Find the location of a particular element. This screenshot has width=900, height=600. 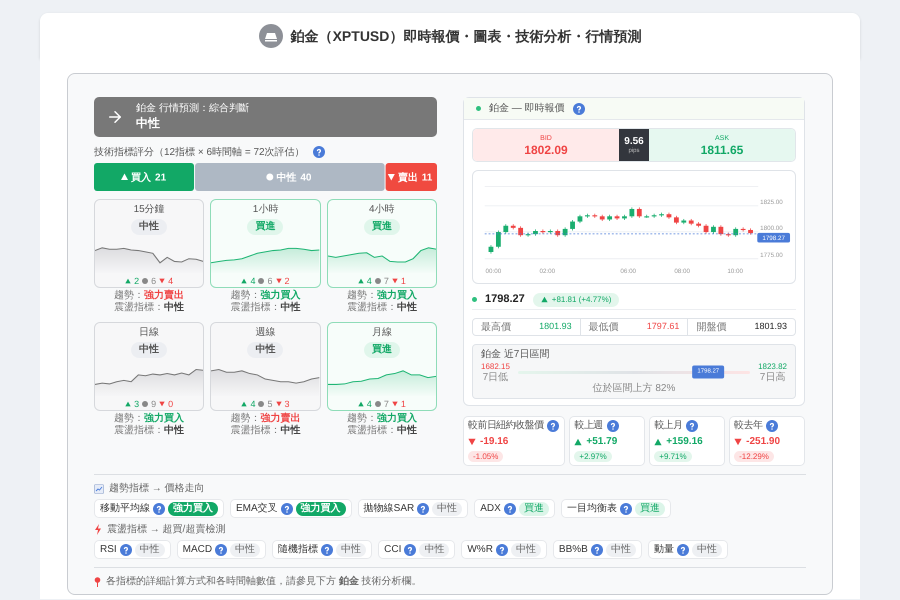

data-label: 40 is located at coordinates (306, 178).